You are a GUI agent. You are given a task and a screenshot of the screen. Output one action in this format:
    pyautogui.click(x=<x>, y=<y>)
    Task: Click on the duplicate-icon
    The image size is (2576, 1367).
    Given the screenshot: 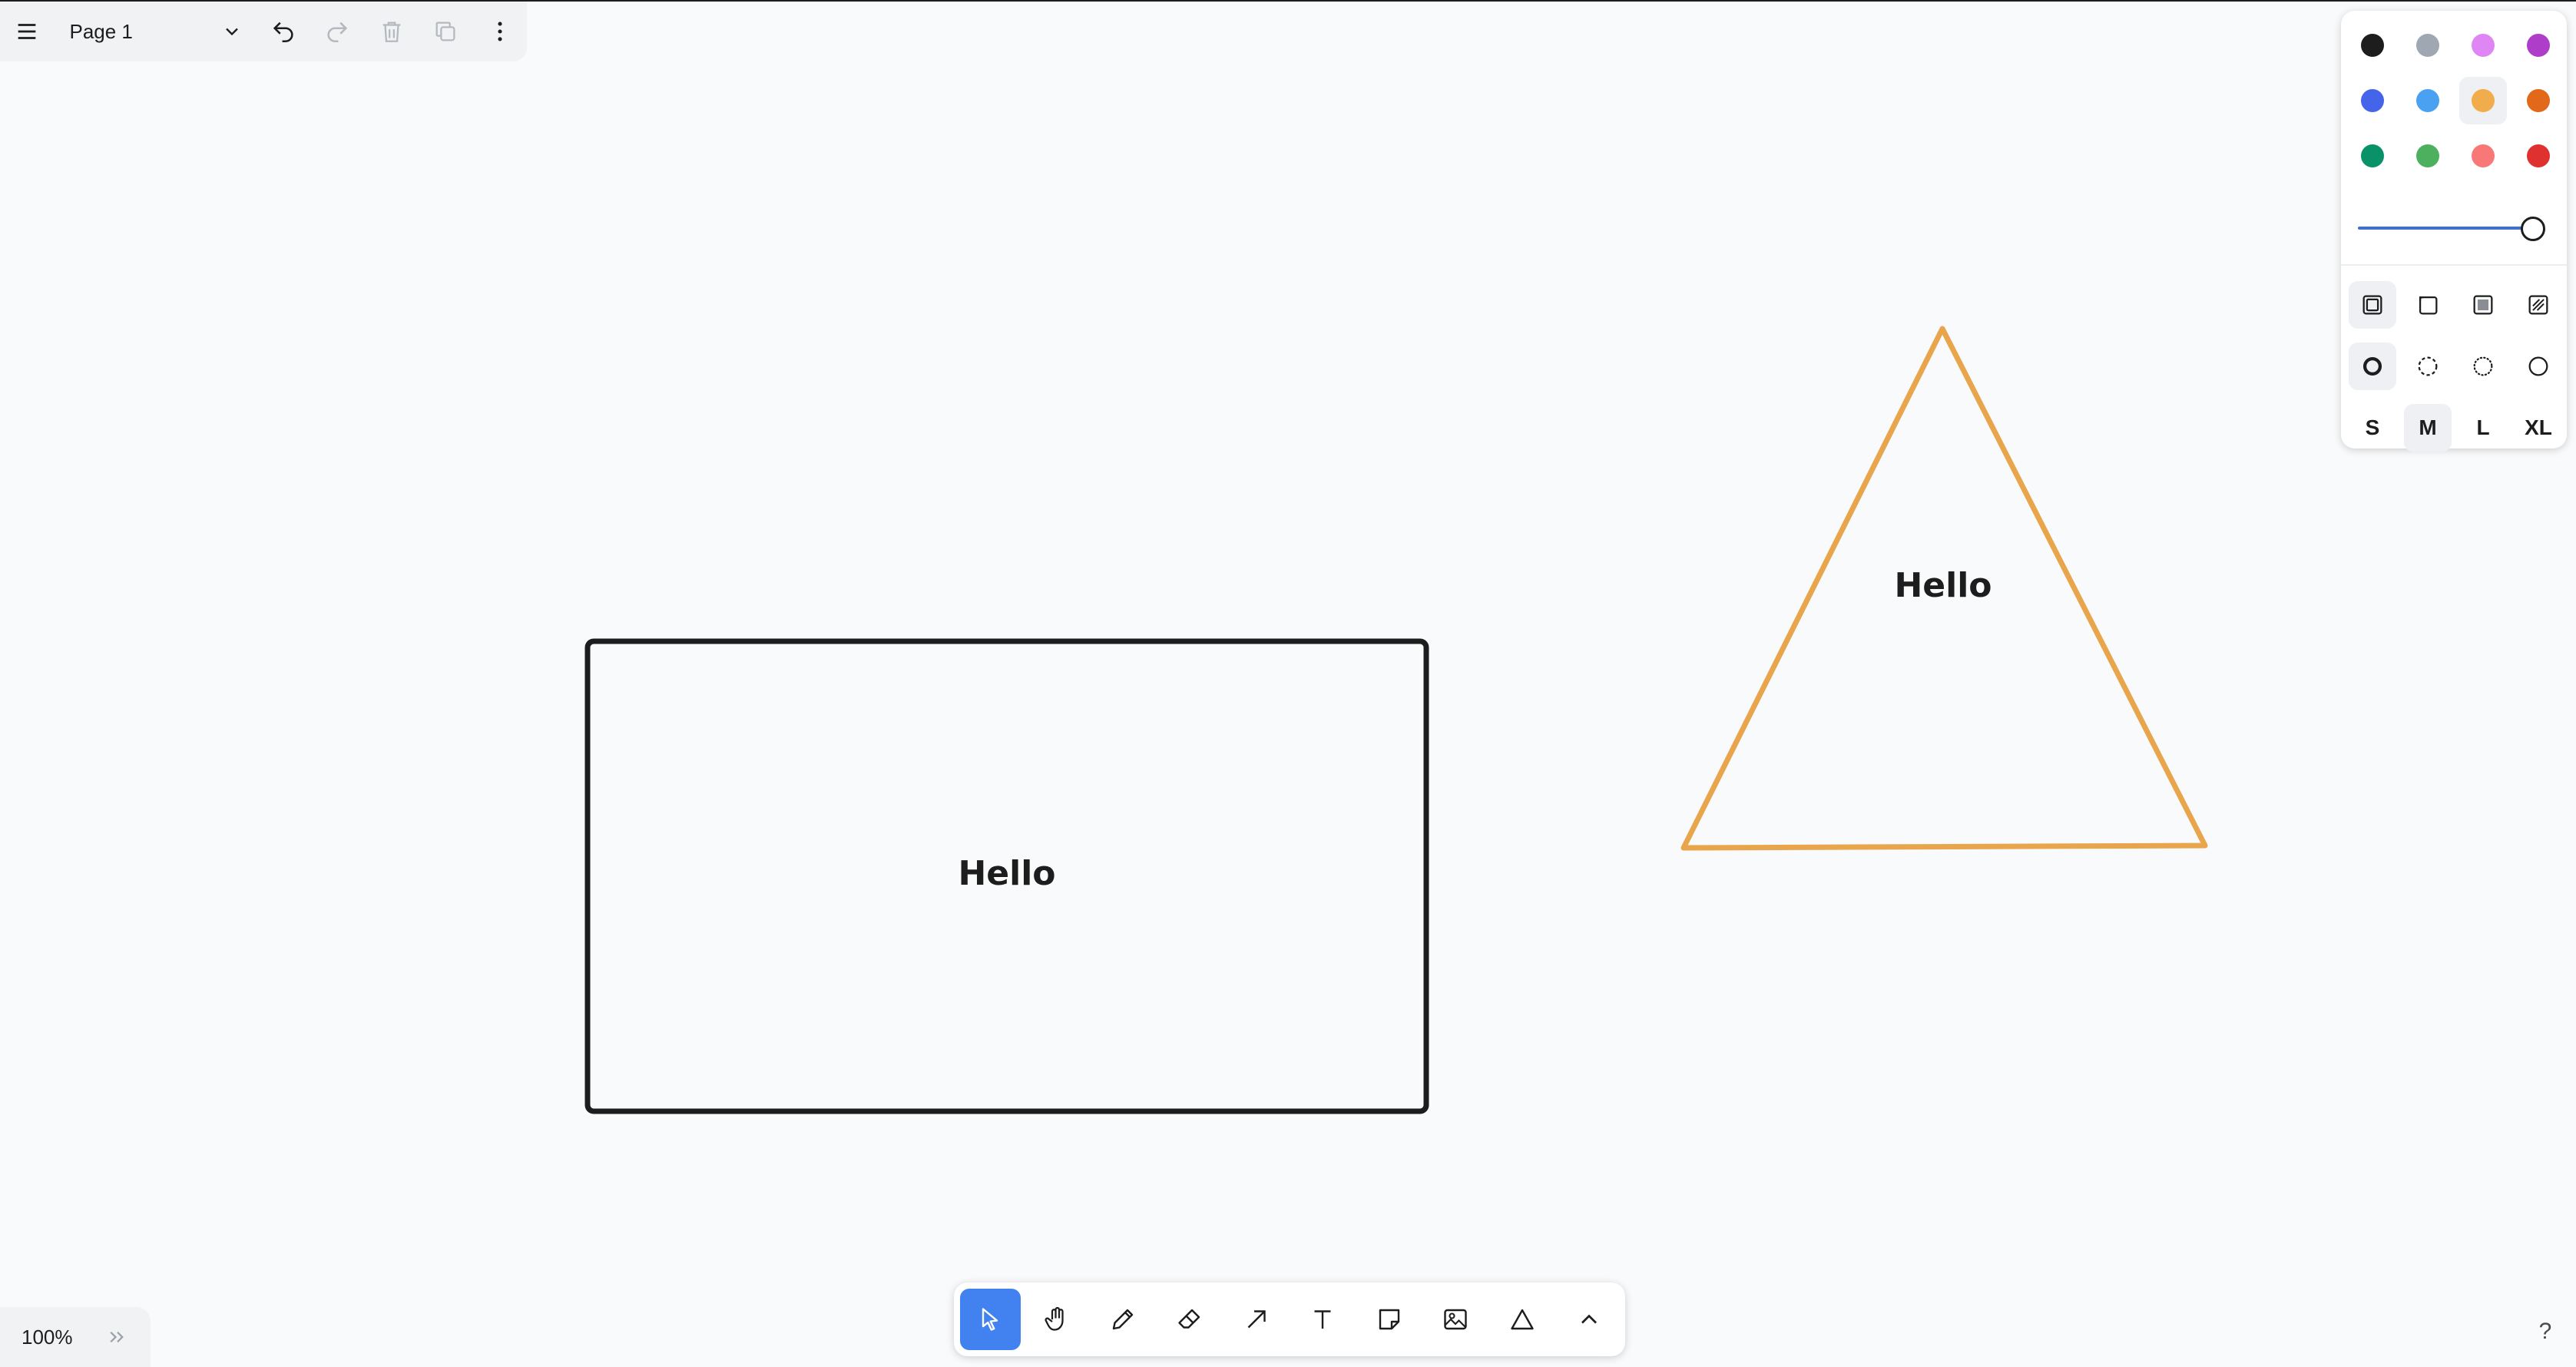 What is the action you would take?
    pyautogui.click(x=445, y=31)
    